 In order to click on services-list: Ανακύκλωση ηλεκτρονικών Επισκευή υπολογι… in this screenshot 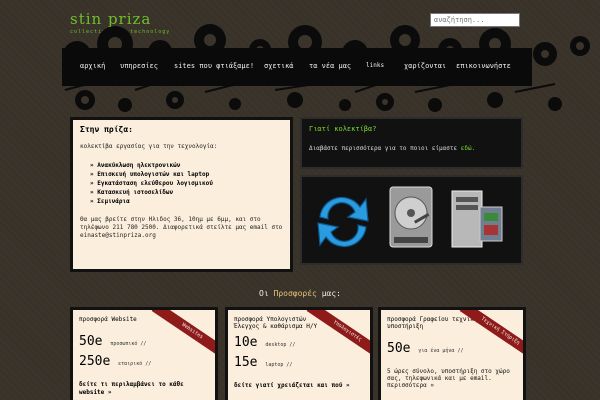, I will do `click(186, 183)`.